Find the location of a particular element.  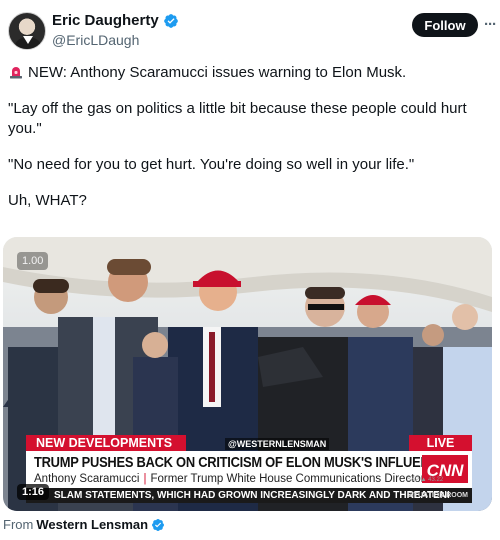

video-time: 1:16 is located at coordinates (33, 492).